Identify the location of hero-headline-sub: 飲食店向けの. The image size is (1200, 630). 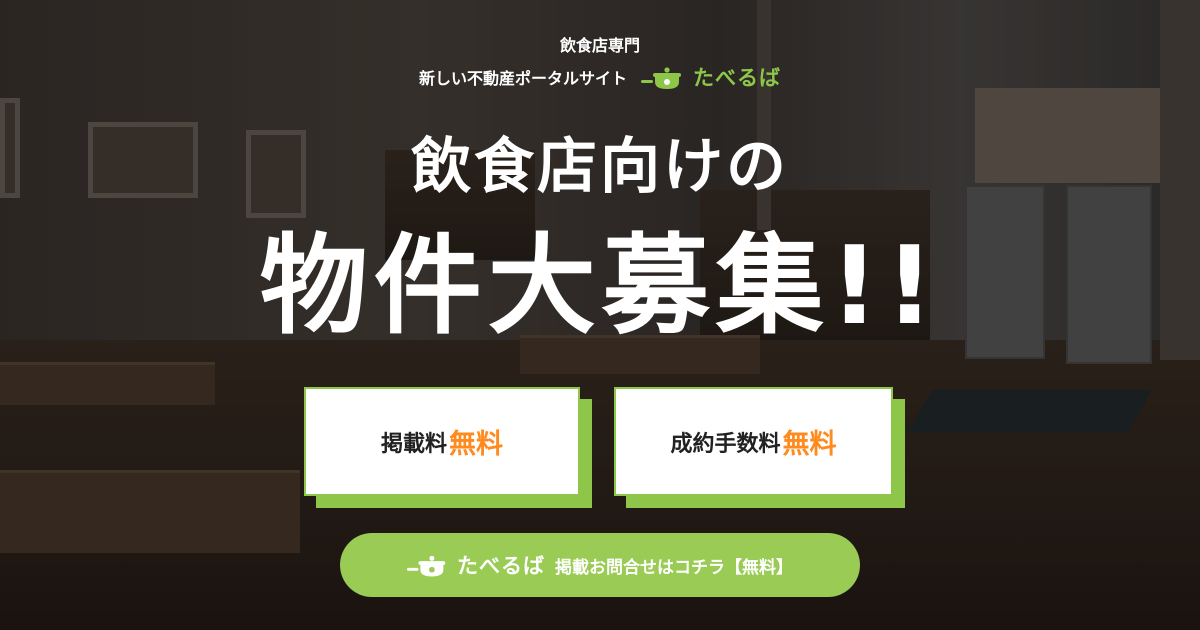
(600, 167).